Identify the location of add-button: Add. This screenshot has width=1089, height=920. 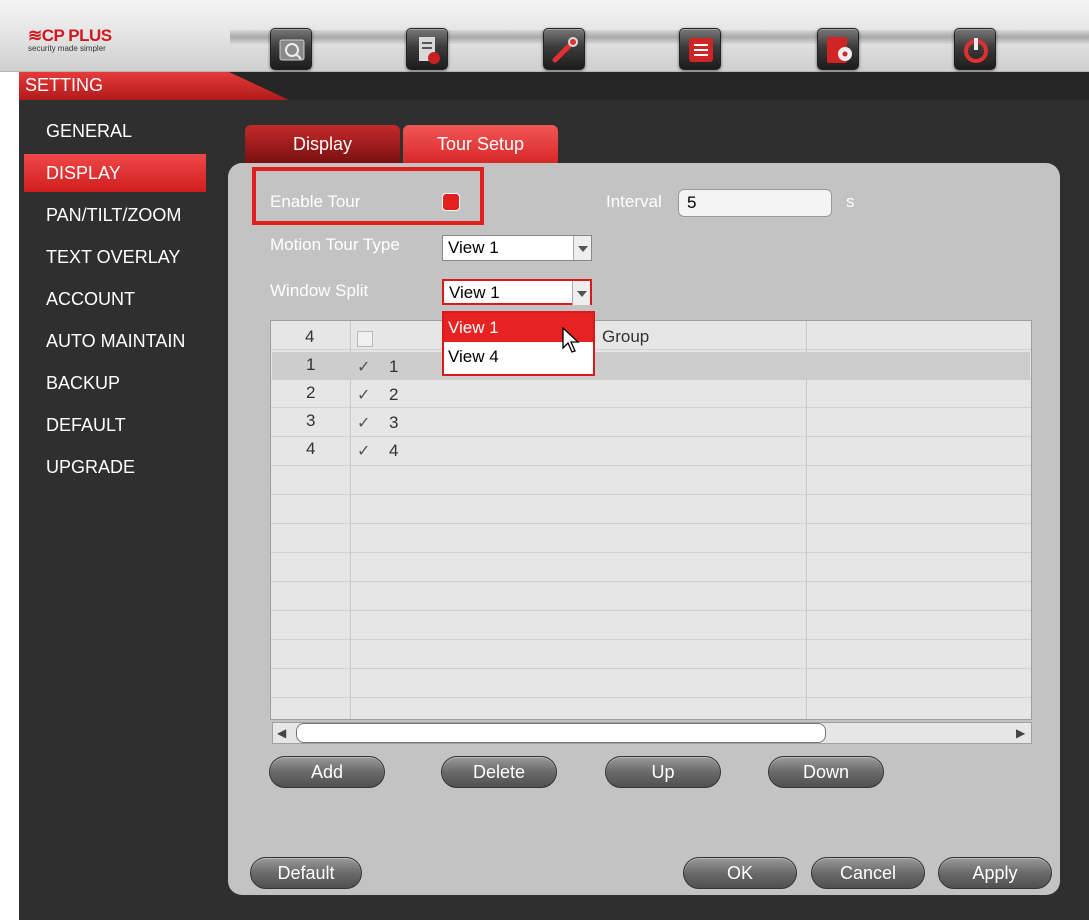
(327, 772).